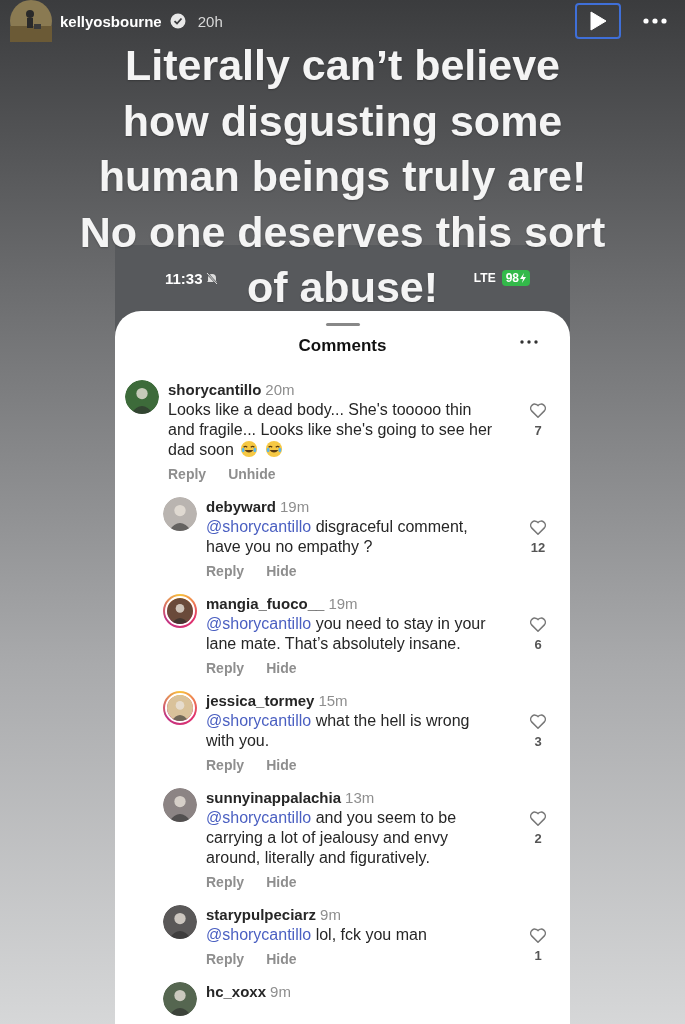 The height and width of the screenshot is (1024, 685). Describe the element at coordinates (538, 838) in the screenshot. I see `like-count: 2` at that location.